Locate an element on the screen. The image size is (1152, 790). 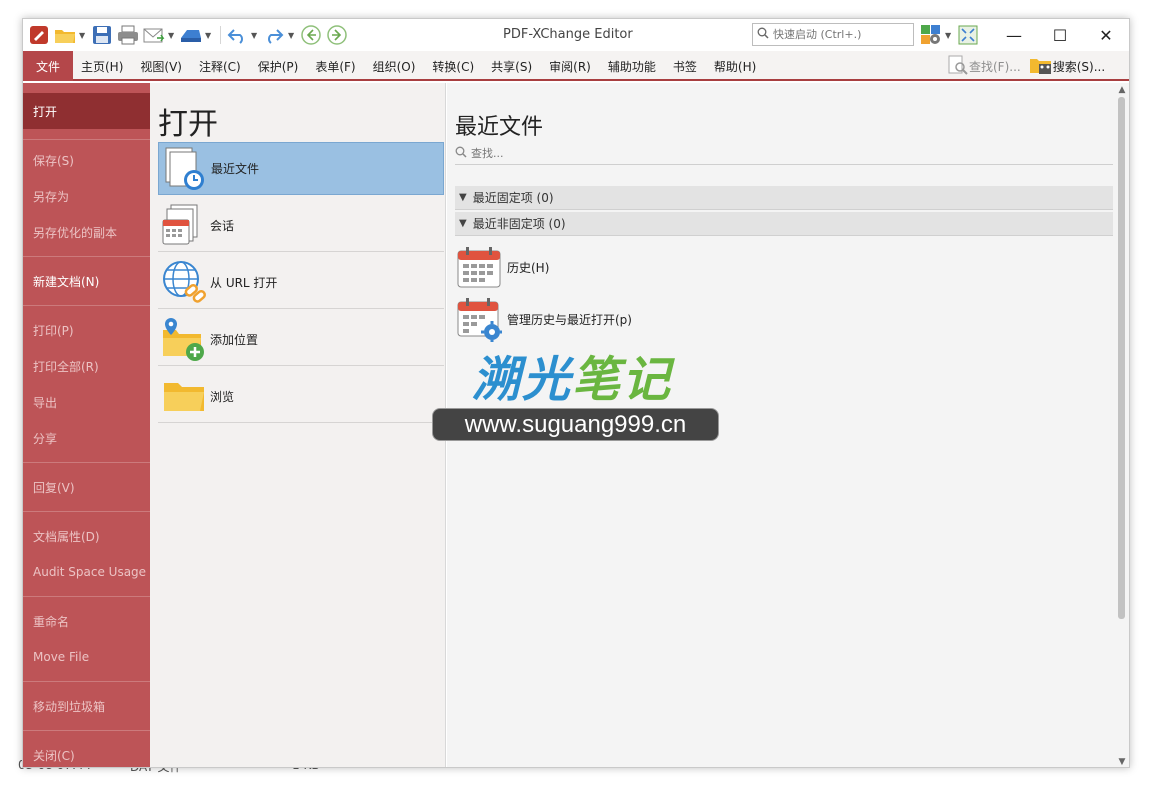
nav-audit-space: Audit Space Usage is located at coordinates (86, 572).